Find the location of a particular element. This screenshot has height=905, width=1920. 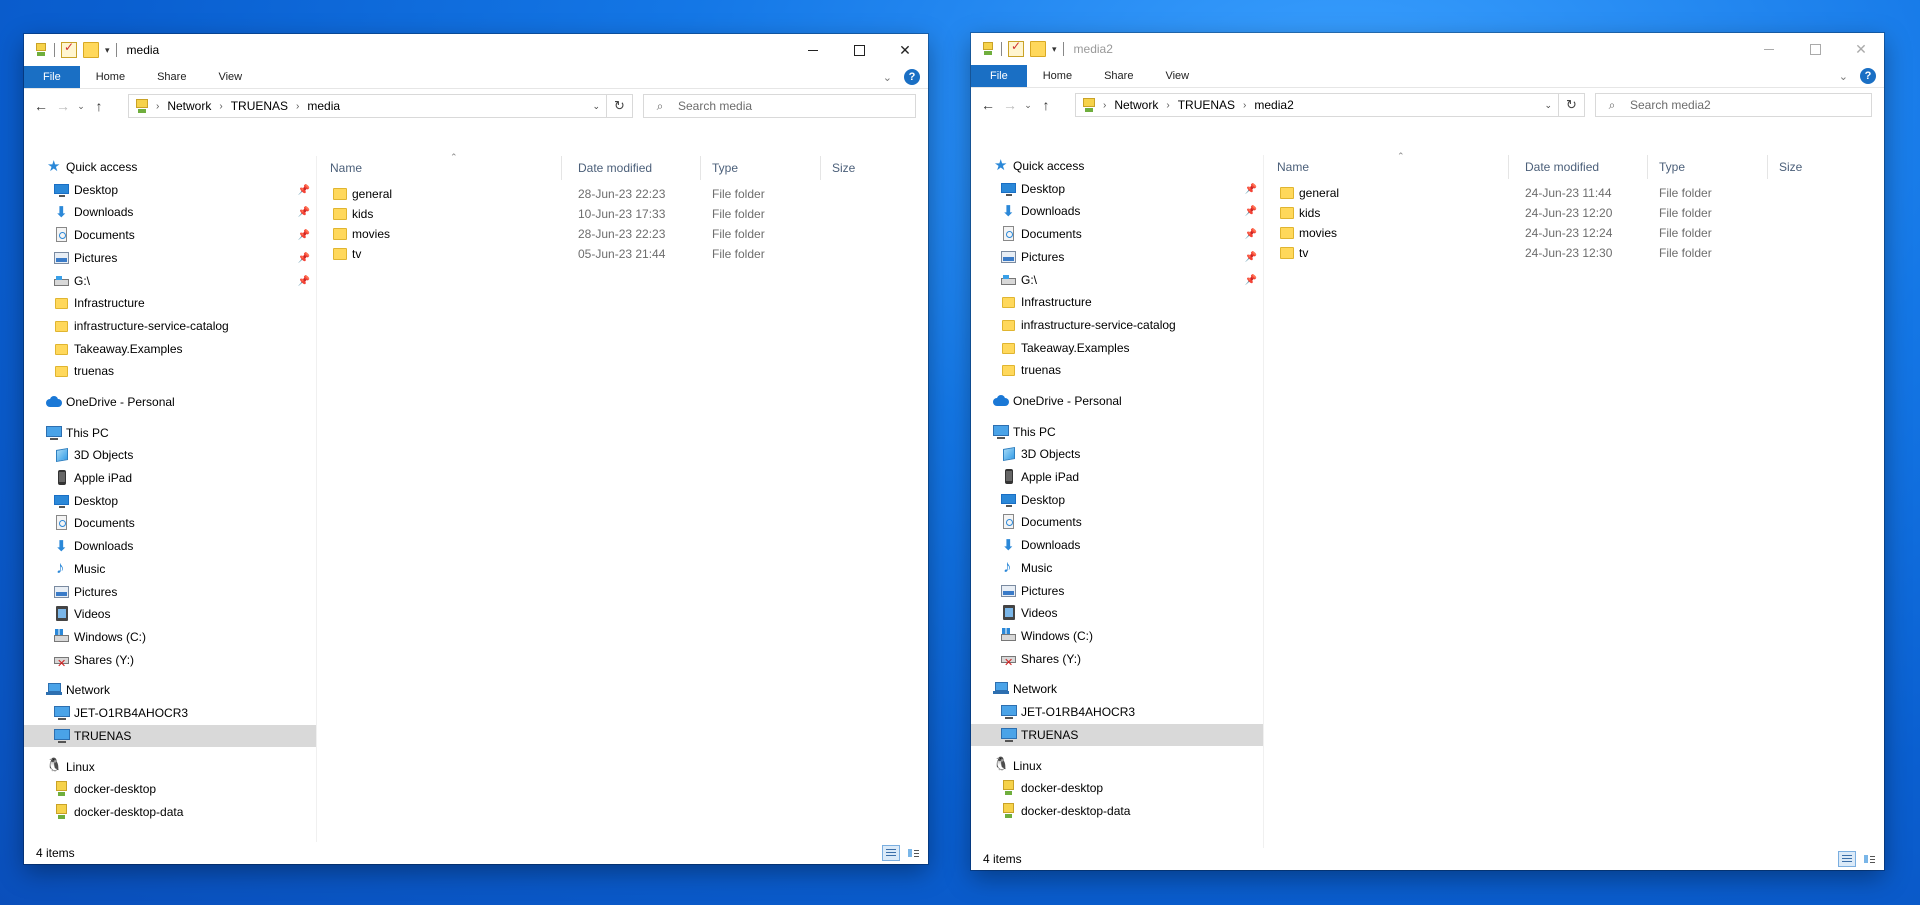

tab-view: View is located at coordinates (1177, 76).